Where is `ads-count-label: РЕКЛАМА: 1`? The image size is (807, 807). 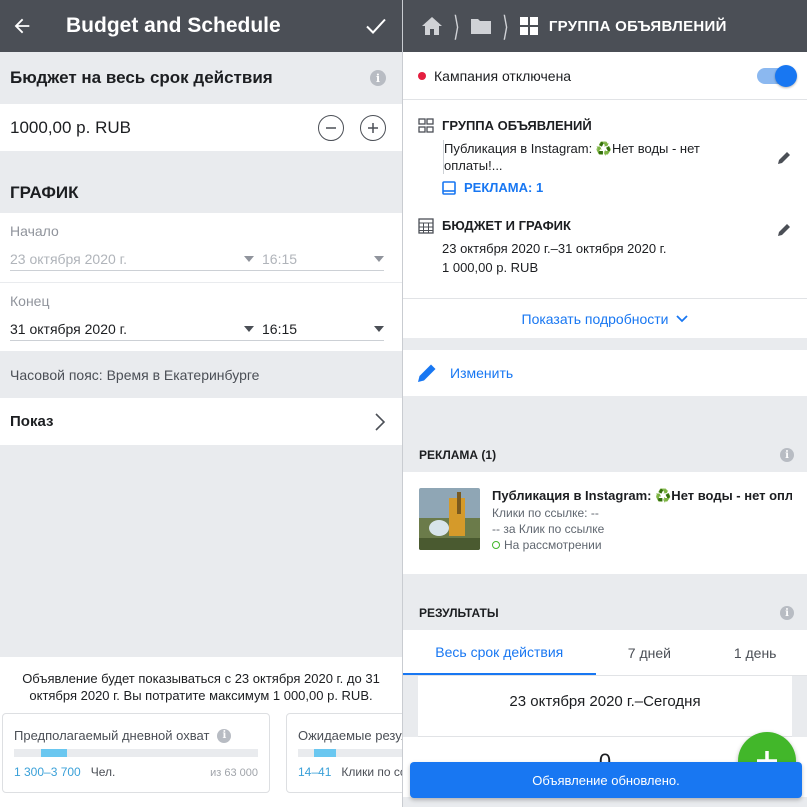 ads-count-label: РЕКЛАМА: 1 is located at coordinates (504, 187).